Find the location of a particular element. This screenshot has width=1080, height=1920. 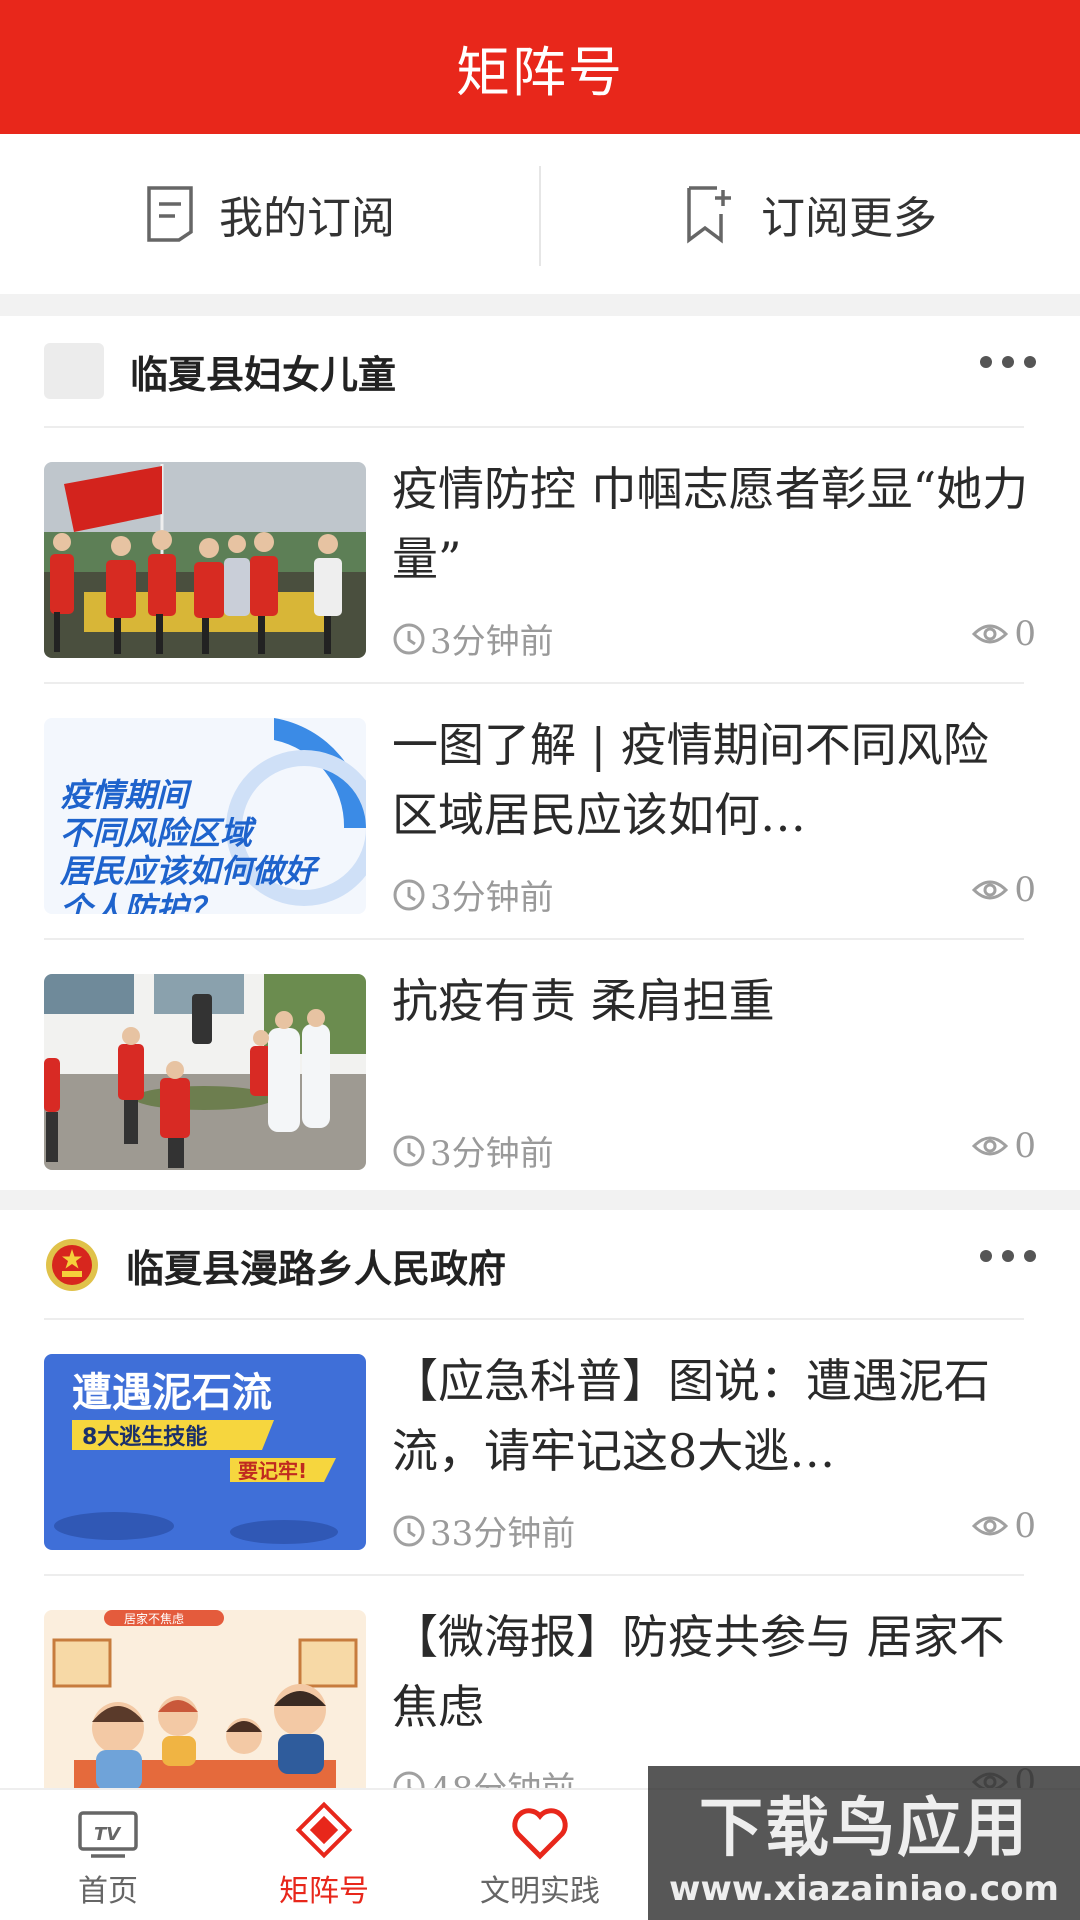

subscribe-more-label: 订阅更多 is located at coordinates (849, 218).